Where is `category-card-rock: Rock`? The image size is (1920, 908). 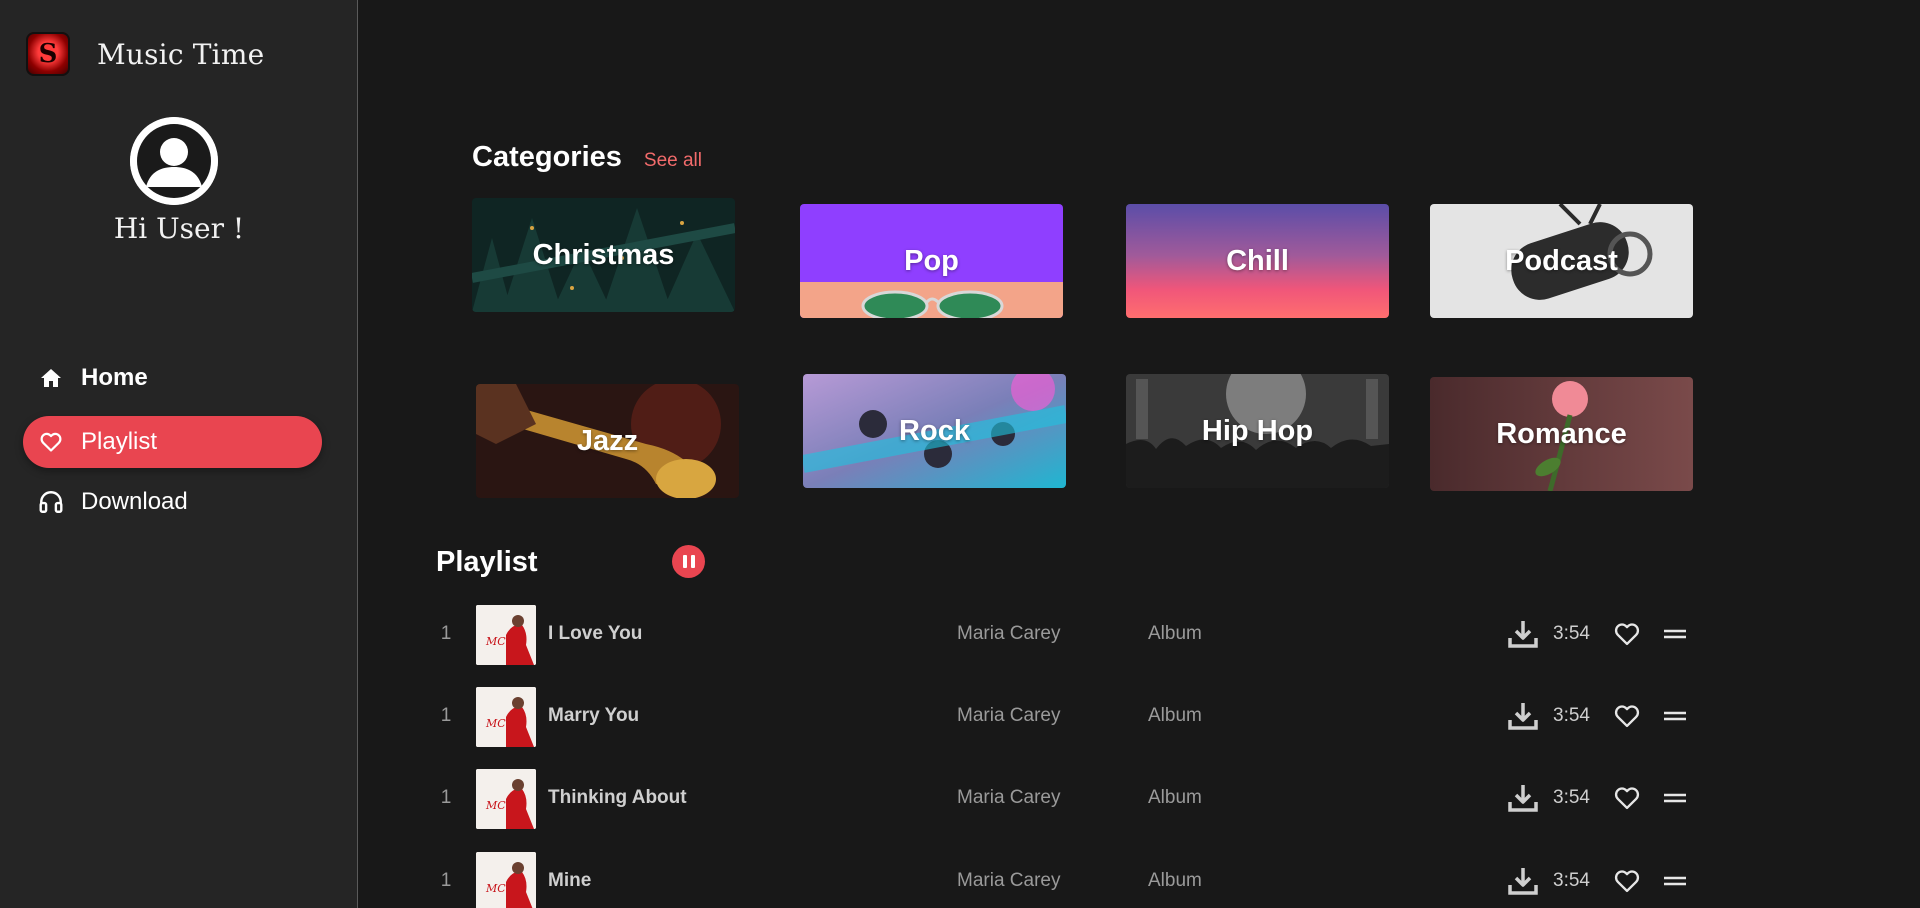
category-card-rock: Rock is located at coordinates (934, 431).